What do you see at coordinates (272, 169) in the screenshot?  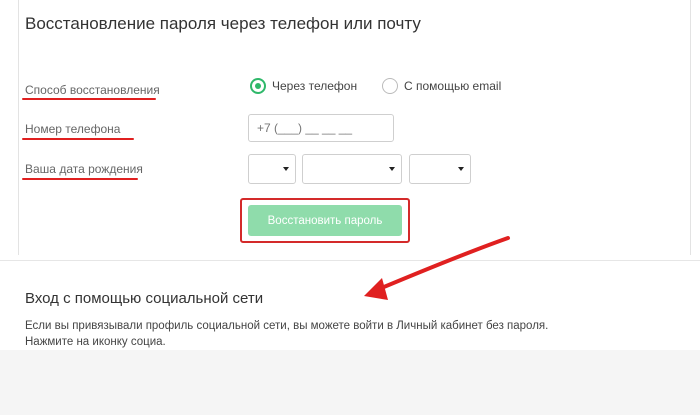 I see `day-select` at bounding box center [272, 169].